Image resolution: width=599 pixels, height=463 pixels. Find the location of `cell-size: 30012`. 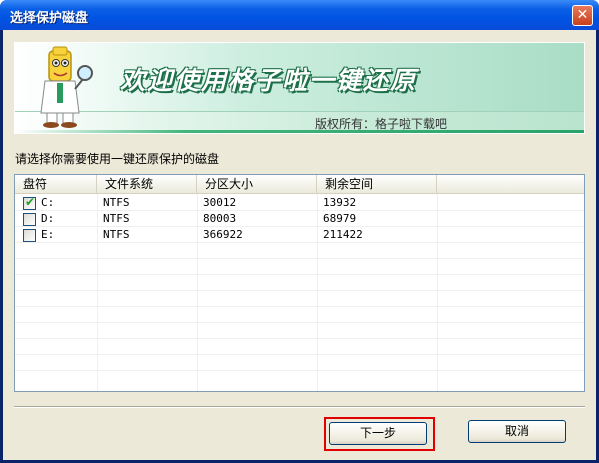

cell-size: 30012 is located at coordinates (220, 202).